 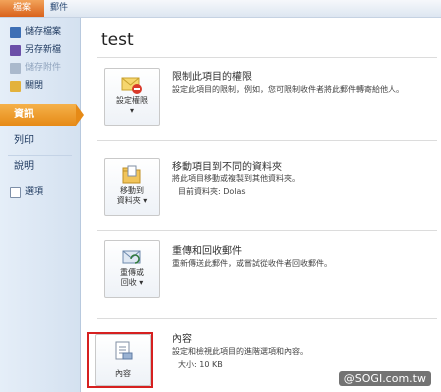 What do you see at coordinates (43, 68) in the screenshot?
I see `save-attachment-label: 儲存附件` at bounding box center [43, 68].